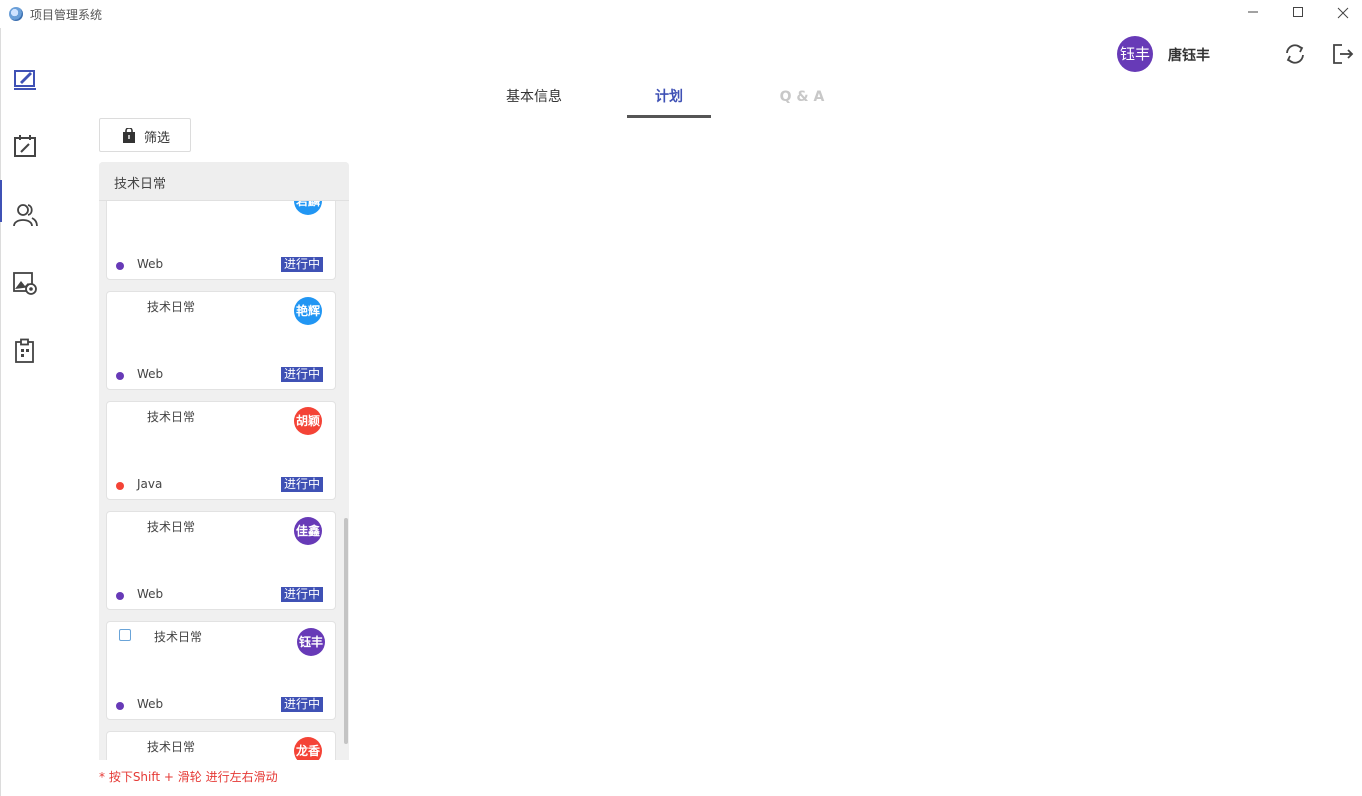 The image size is (1362, 796). I want to click on column-scrollbar, so click(346, 631).